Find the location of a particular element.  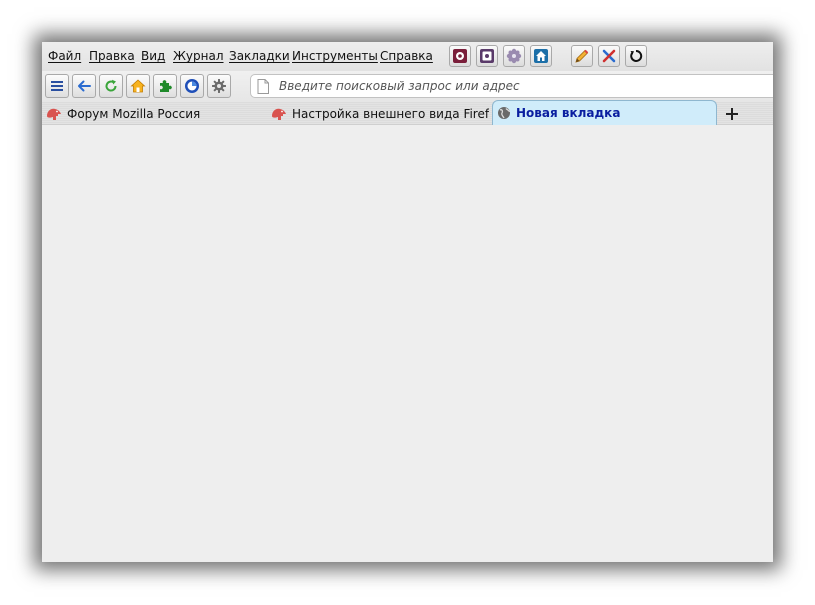

reload-icon is located at coordinates (111, 85).